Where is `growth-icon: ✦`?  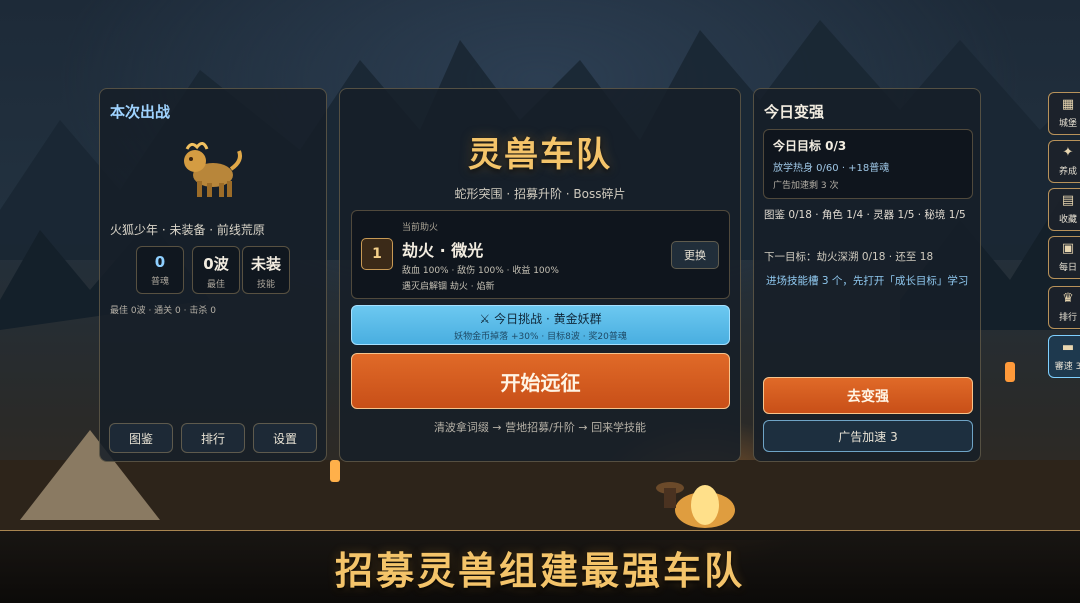
growth-icon: ✦ is located at coordinates (1068, 152).